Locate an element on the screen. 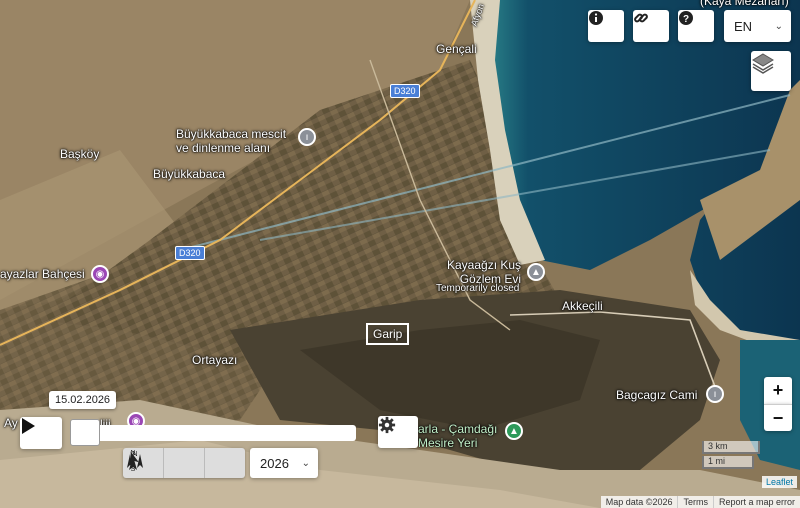 The image size is (800, 508). date-tooltip: 15.02.2026 is located at coordinates (83, 400).